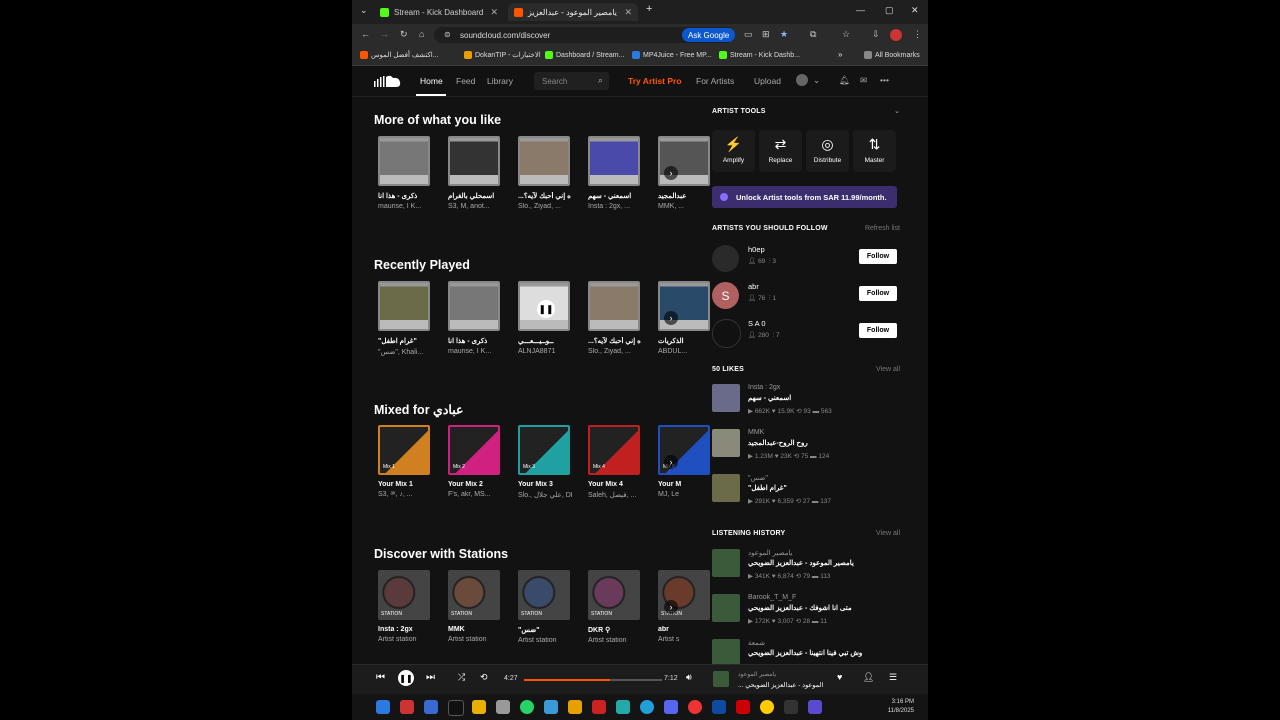 The height and width of the screenshot is (720, 1280). Describe the element at coordinates (615, 196) in the screenshot. I see `card-title: اسمعني - سهم` at that location.